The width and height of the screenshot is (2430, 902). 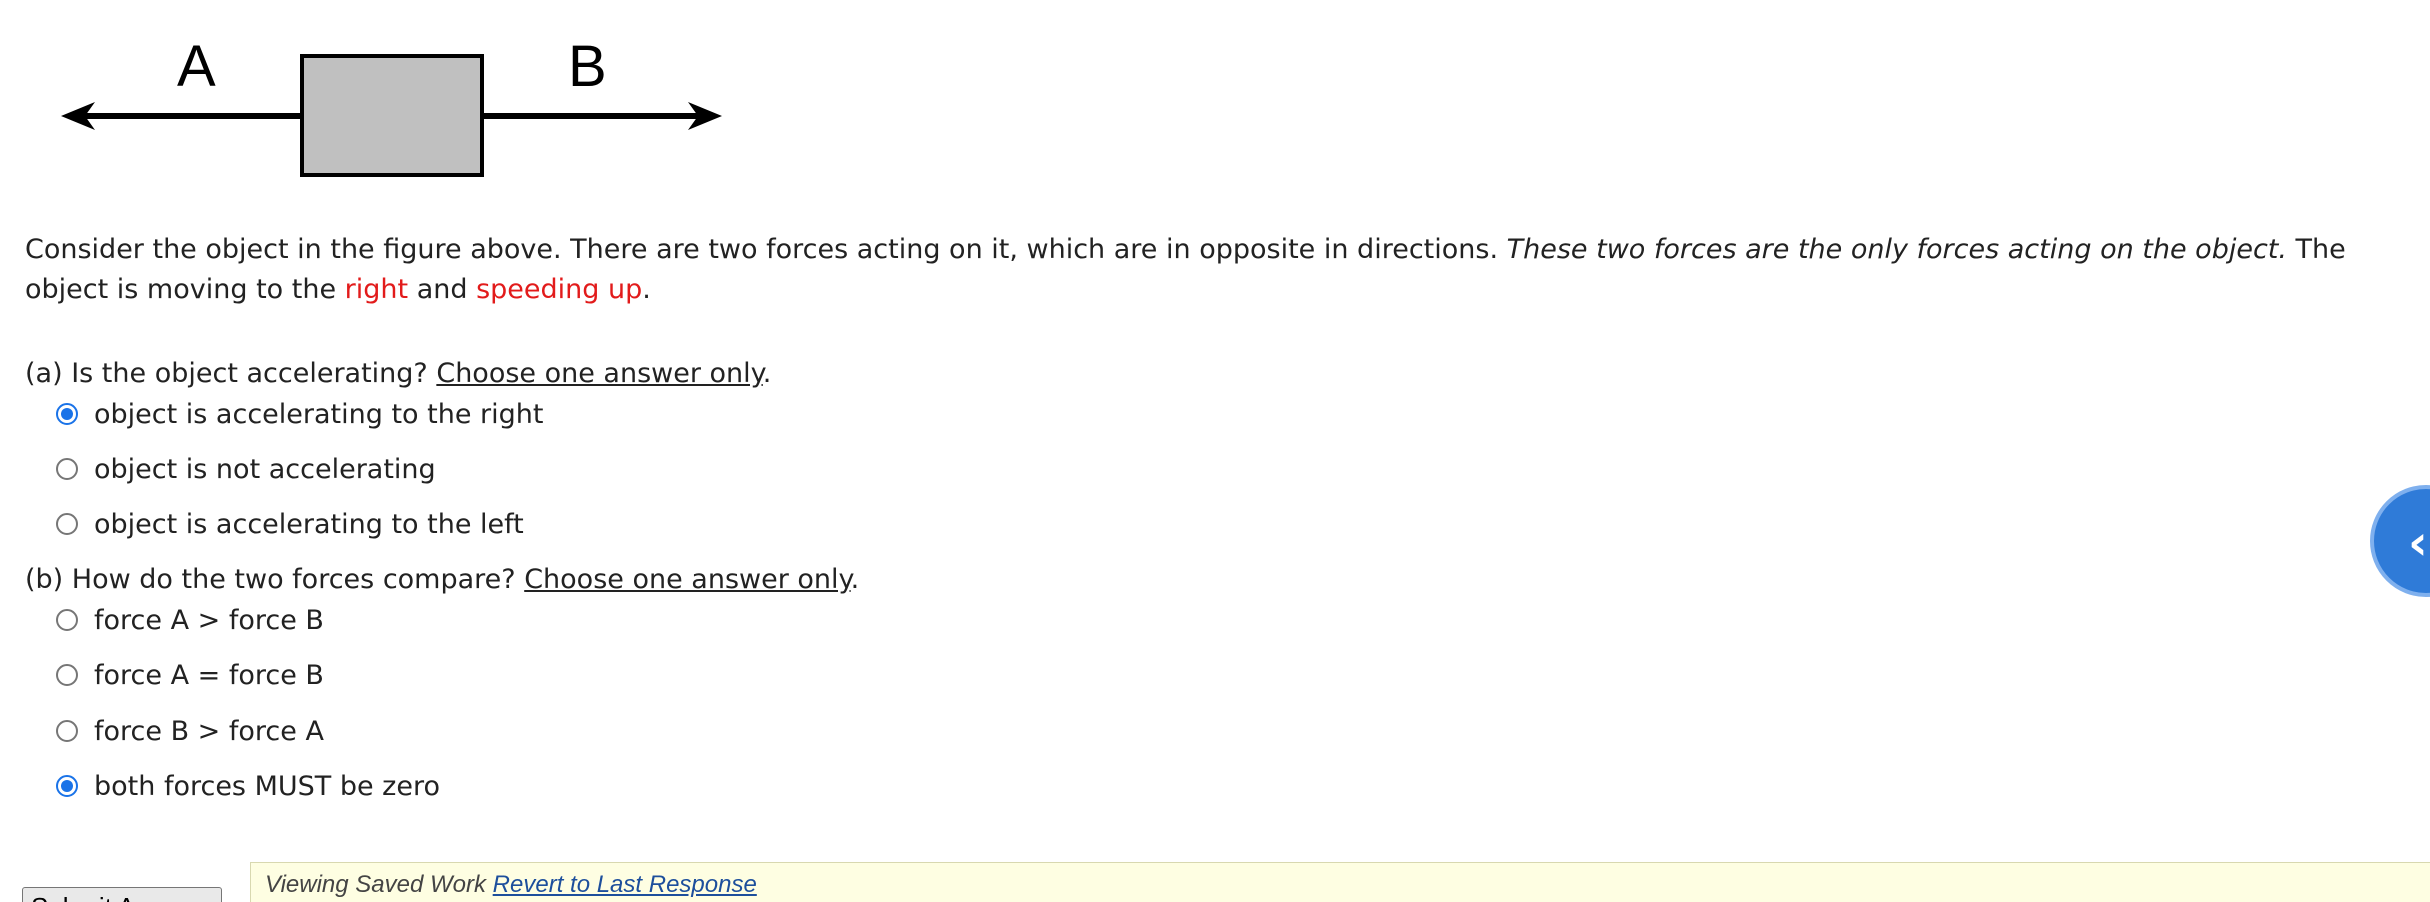 I want to click on revert-link: Revert to Last Response, so click(x=625, y=884).